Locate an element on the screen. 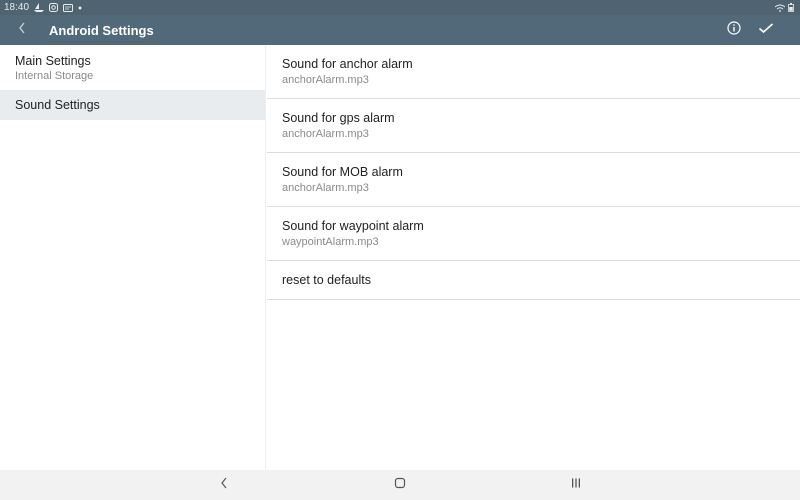  info-icon is located at coordinates (734, 30).